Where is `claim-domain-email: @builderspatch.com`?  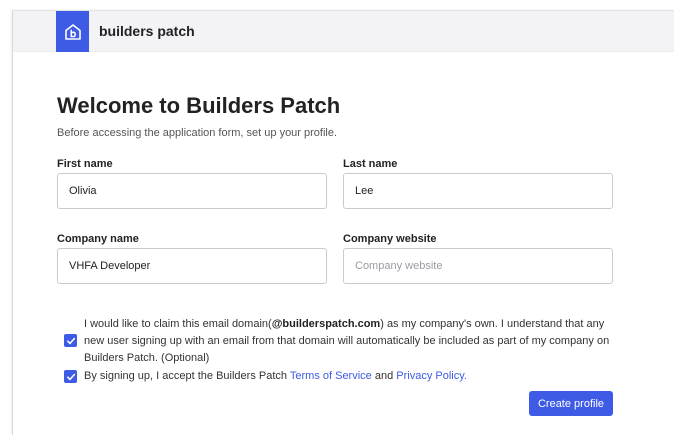
claim-domain-email: @builderspatch.com is located at coordinates (326, 324).